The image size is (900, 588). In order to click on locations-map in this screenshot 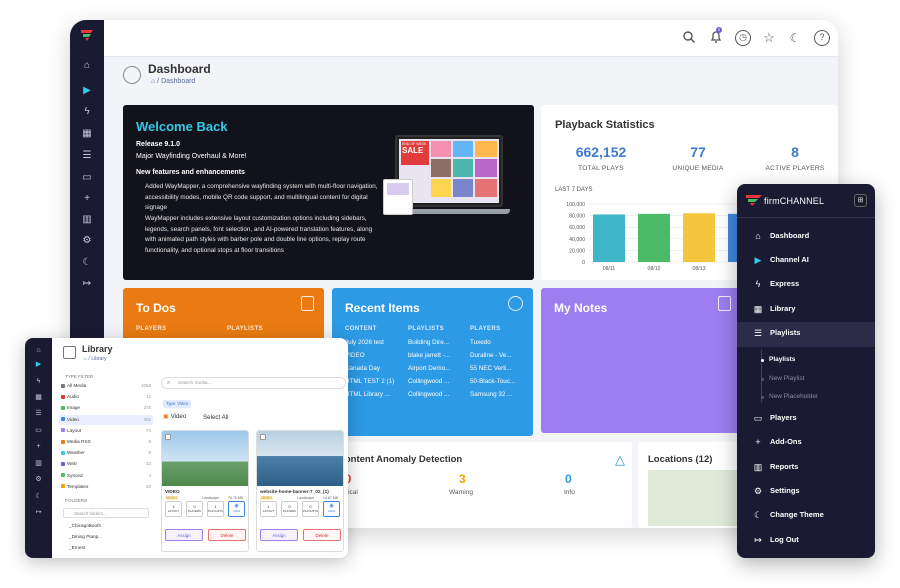, I will do `click(693, 498)`.